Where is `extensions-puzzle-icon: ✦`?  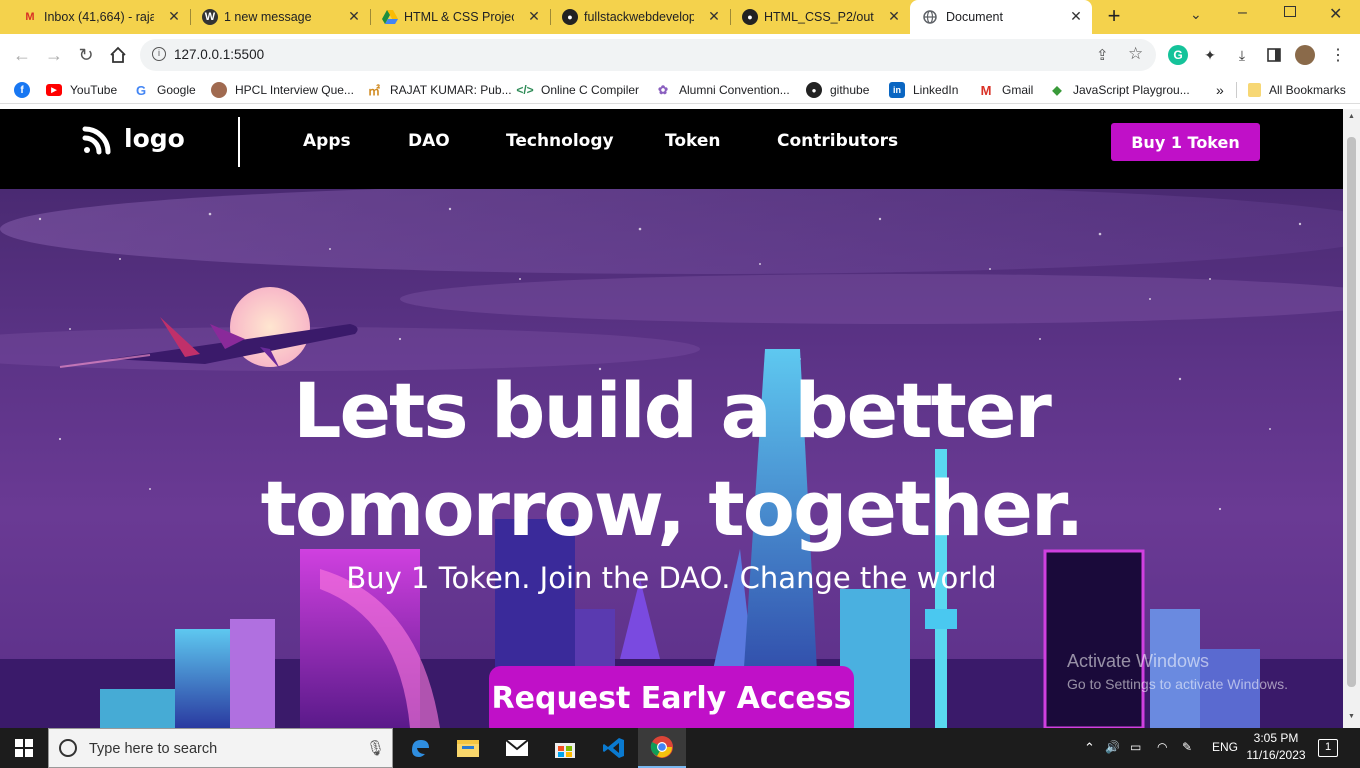
extensions-puzzle-icon: ✦ is located at coordinates (1210, 55).